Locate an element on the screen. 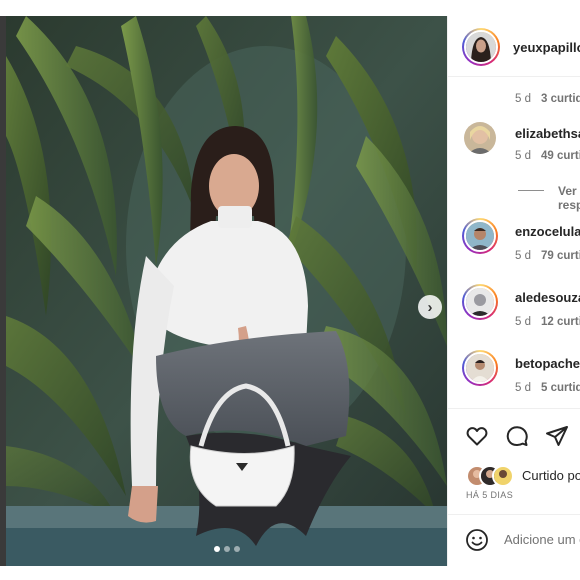 This screenshot has width=580, height=580. comment-meta: 5 d 12 curtidas is located at coordinates (547, 322).